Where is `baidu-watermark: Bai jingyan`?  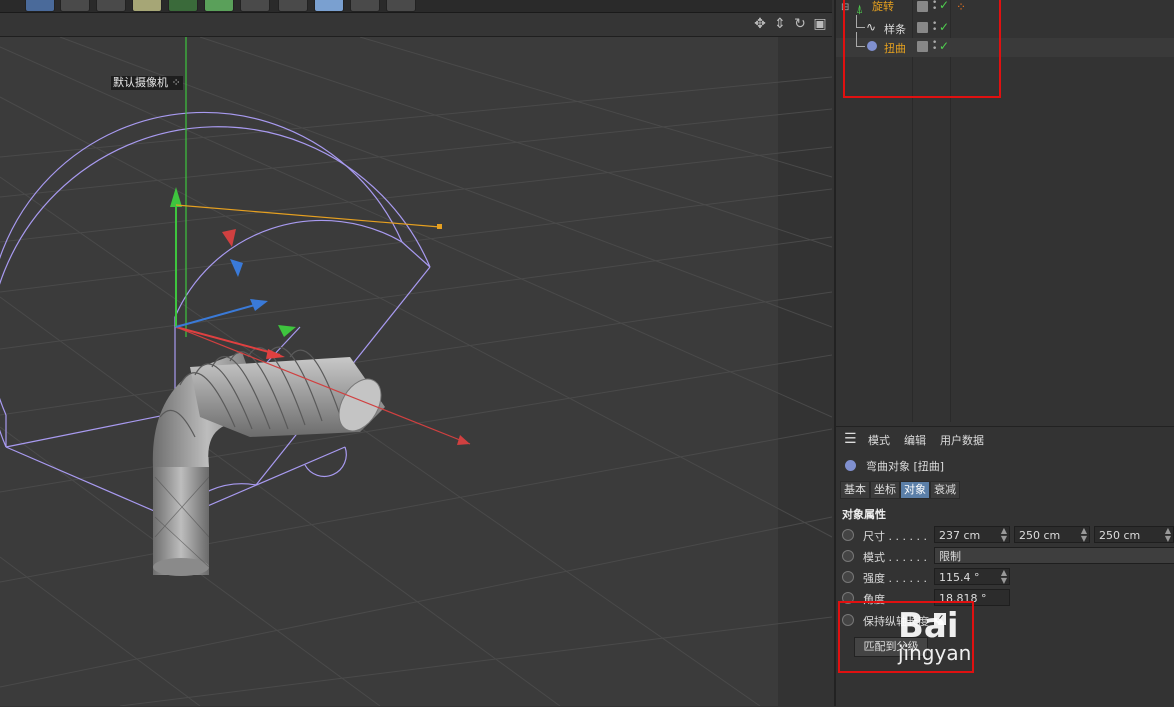
baidu-watermark: Bai jingyan is located at coordinates (934, 636).